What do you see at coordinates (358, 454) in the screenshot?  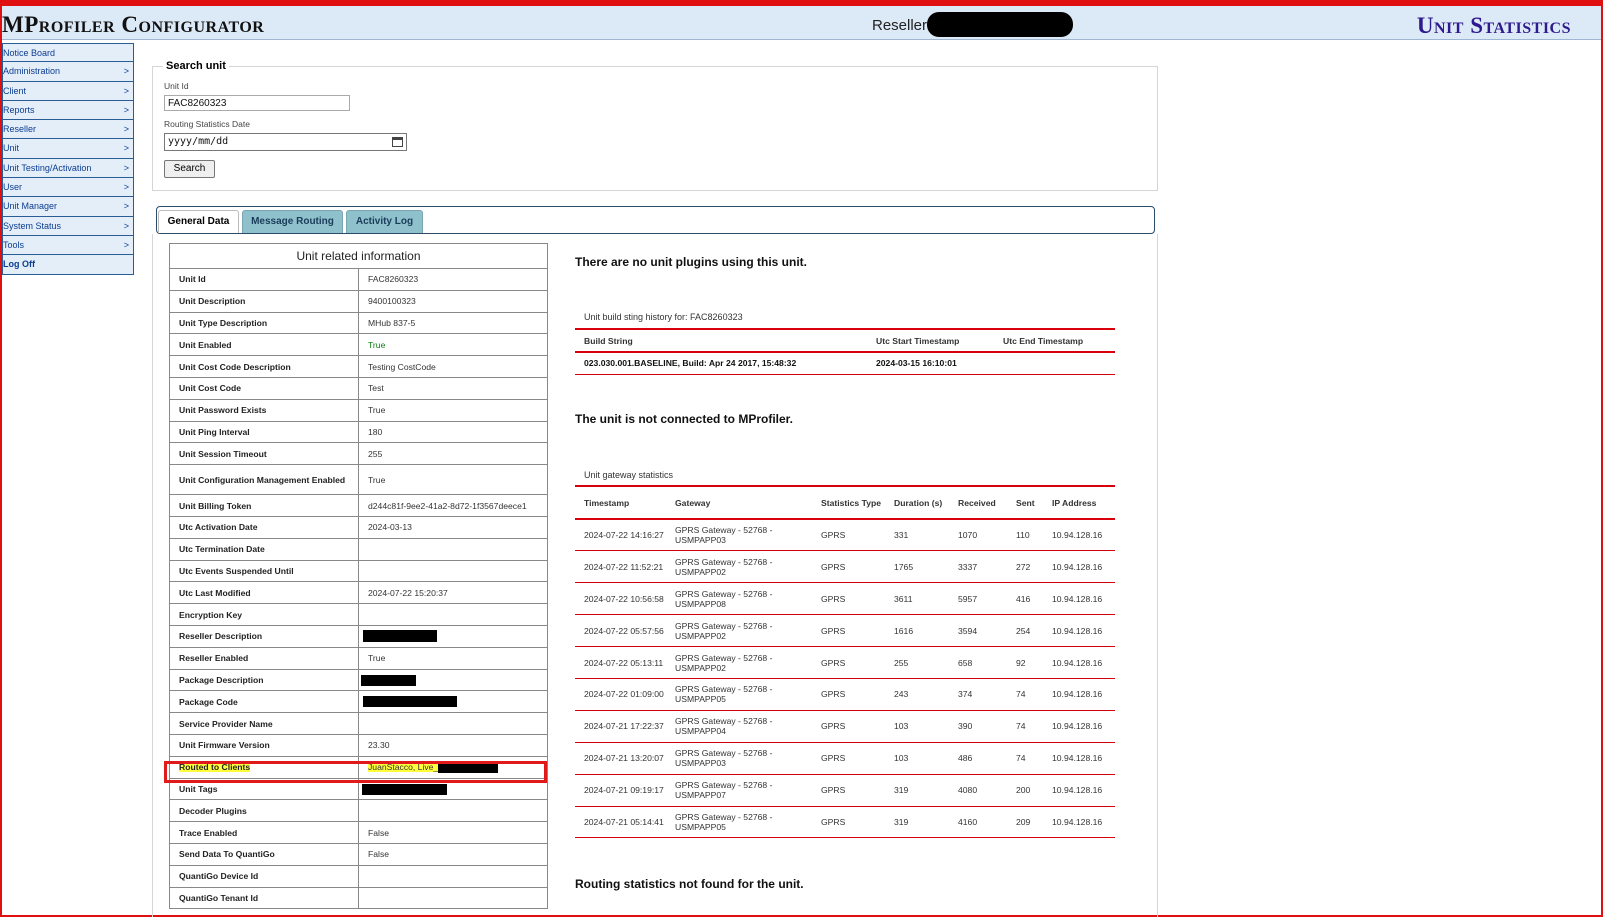 I see `table-row: Unit Session Timeout 255` at bounding box center [358, 454].